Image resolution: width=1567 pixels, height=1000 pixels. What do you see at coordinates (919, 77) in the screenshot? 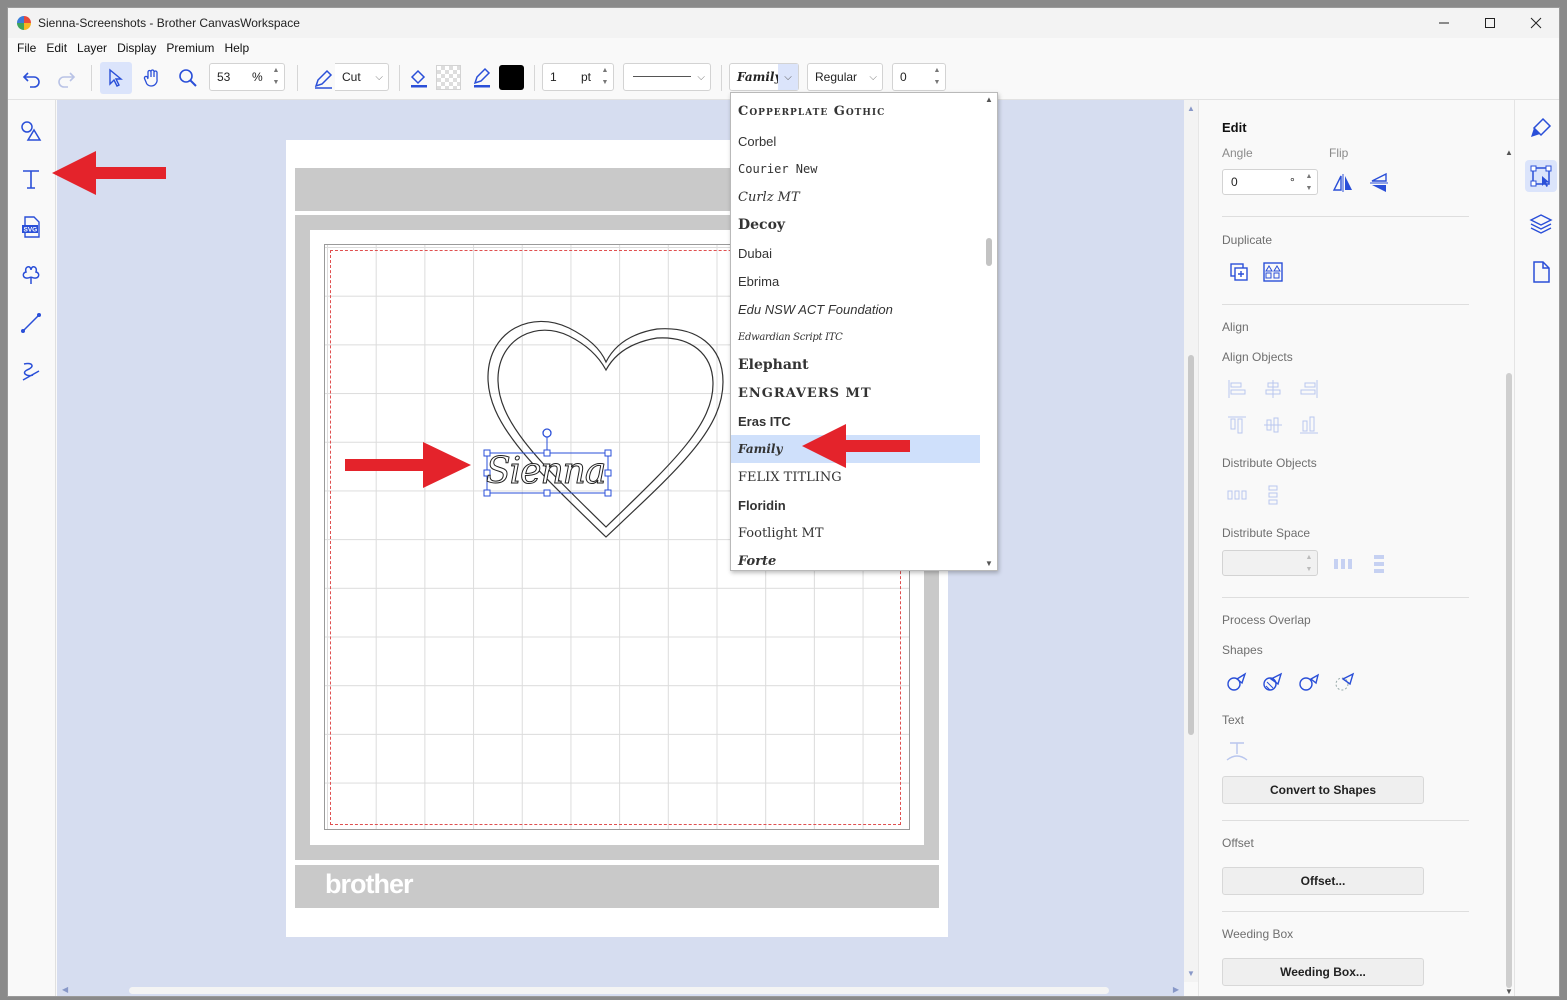
I see `char-spacing-input: 0 ▲ ▼` at bounding box center [919, 77].